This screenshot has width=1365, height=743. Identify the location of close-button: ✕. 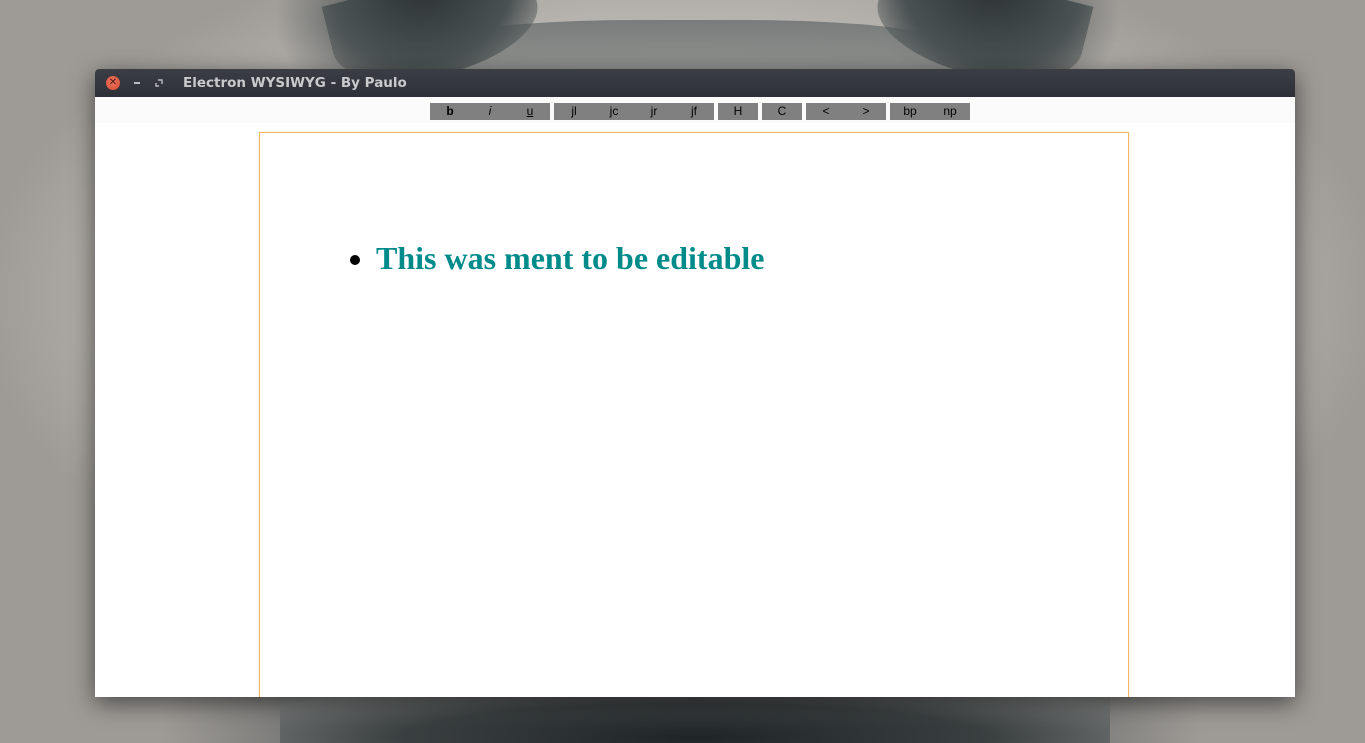
(113, 83).